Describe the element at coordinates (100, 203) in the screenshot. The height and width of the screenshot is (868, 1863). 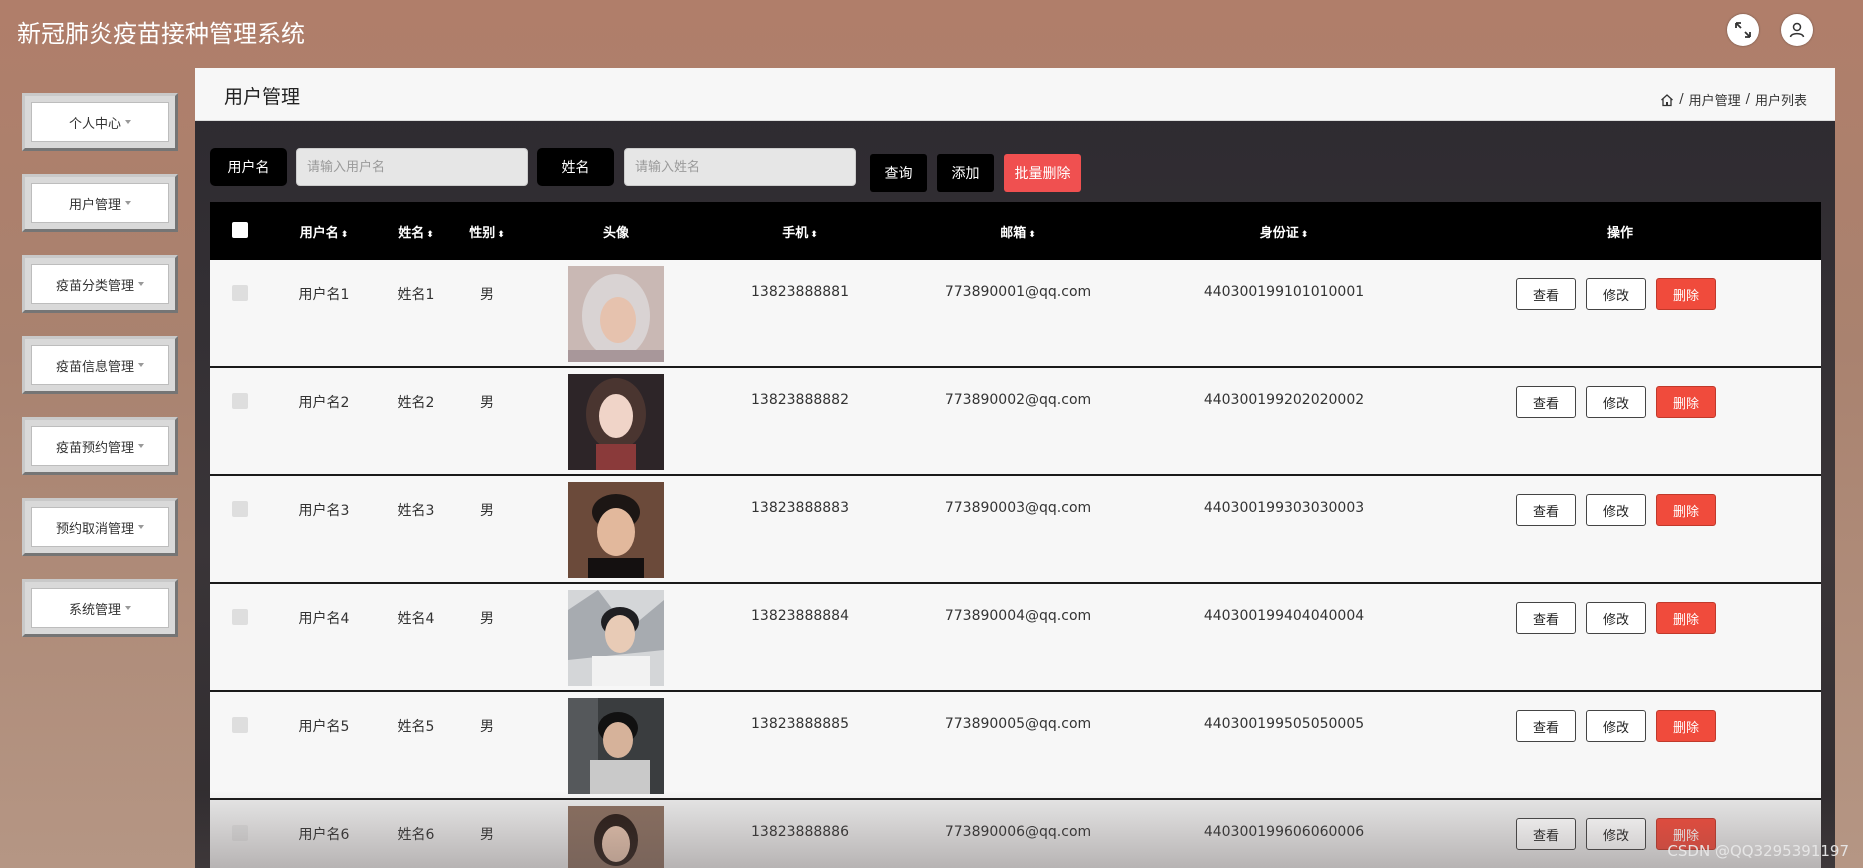
I see `sidebar-item-user-management: 用户管理` at that location.